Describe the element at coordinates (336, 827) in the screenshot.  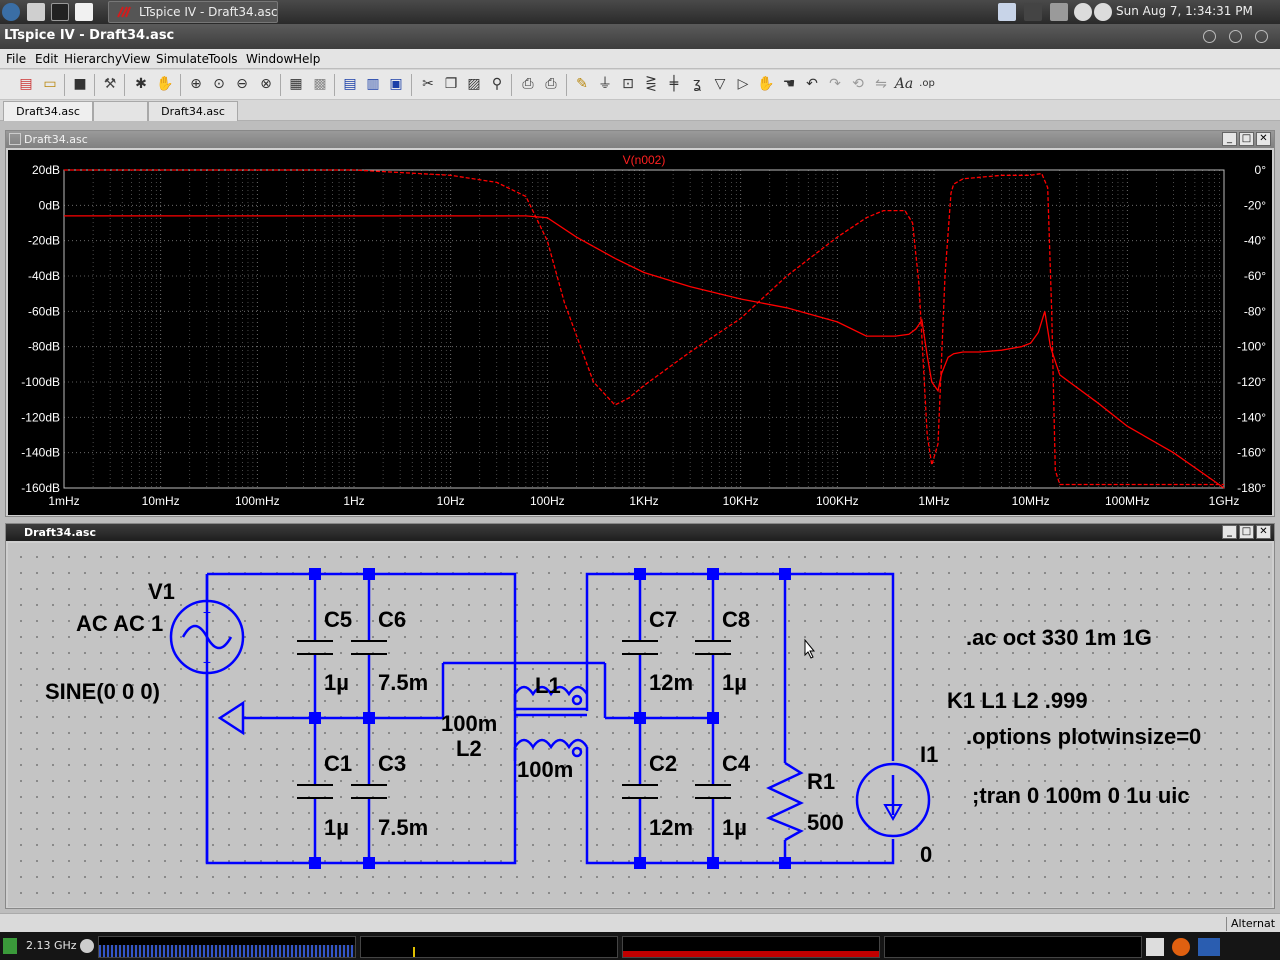
I see `c1-value: 1µ` at that location.